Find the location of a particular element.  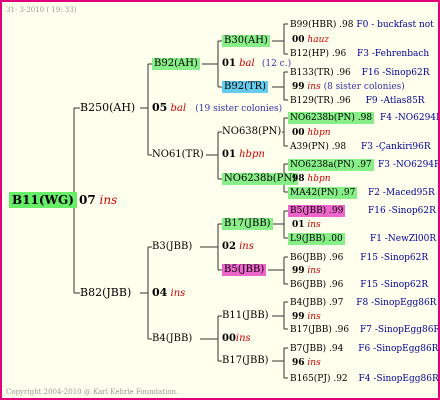

gen4-label-4: ins is located at coordinates (243, 338).